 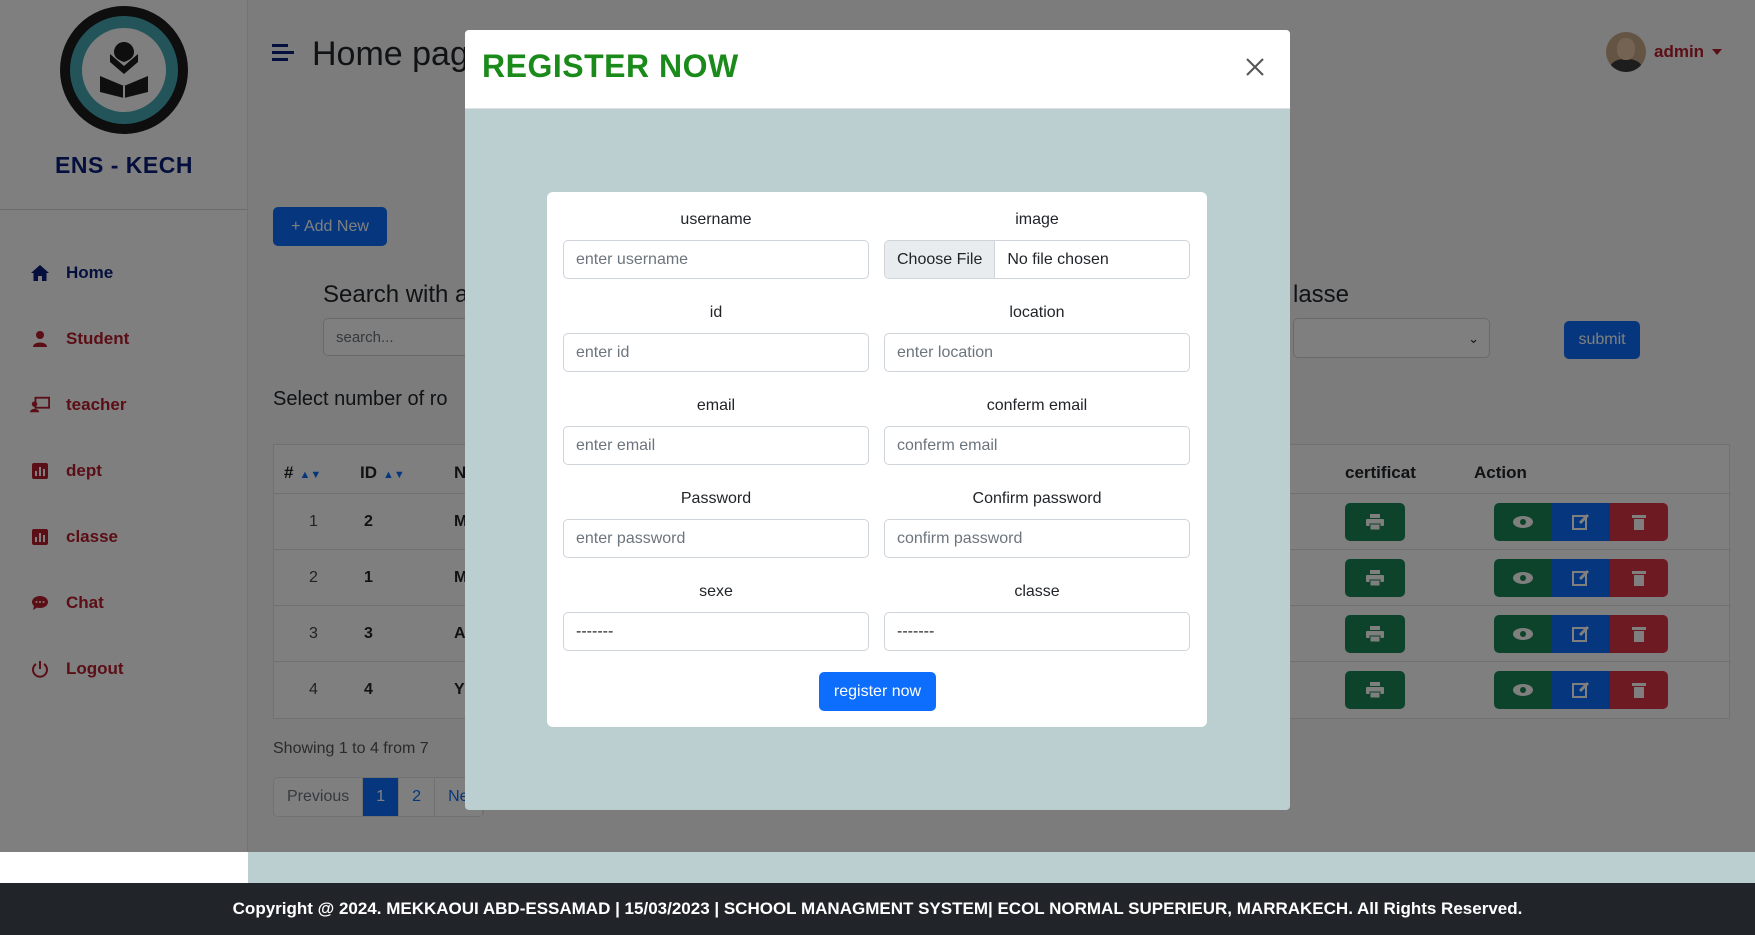 What do you see at coordinates (1037, 498) in the screenshot?
I see `confirm-password-label: Confirm password` at bounding box center [1037, 498].